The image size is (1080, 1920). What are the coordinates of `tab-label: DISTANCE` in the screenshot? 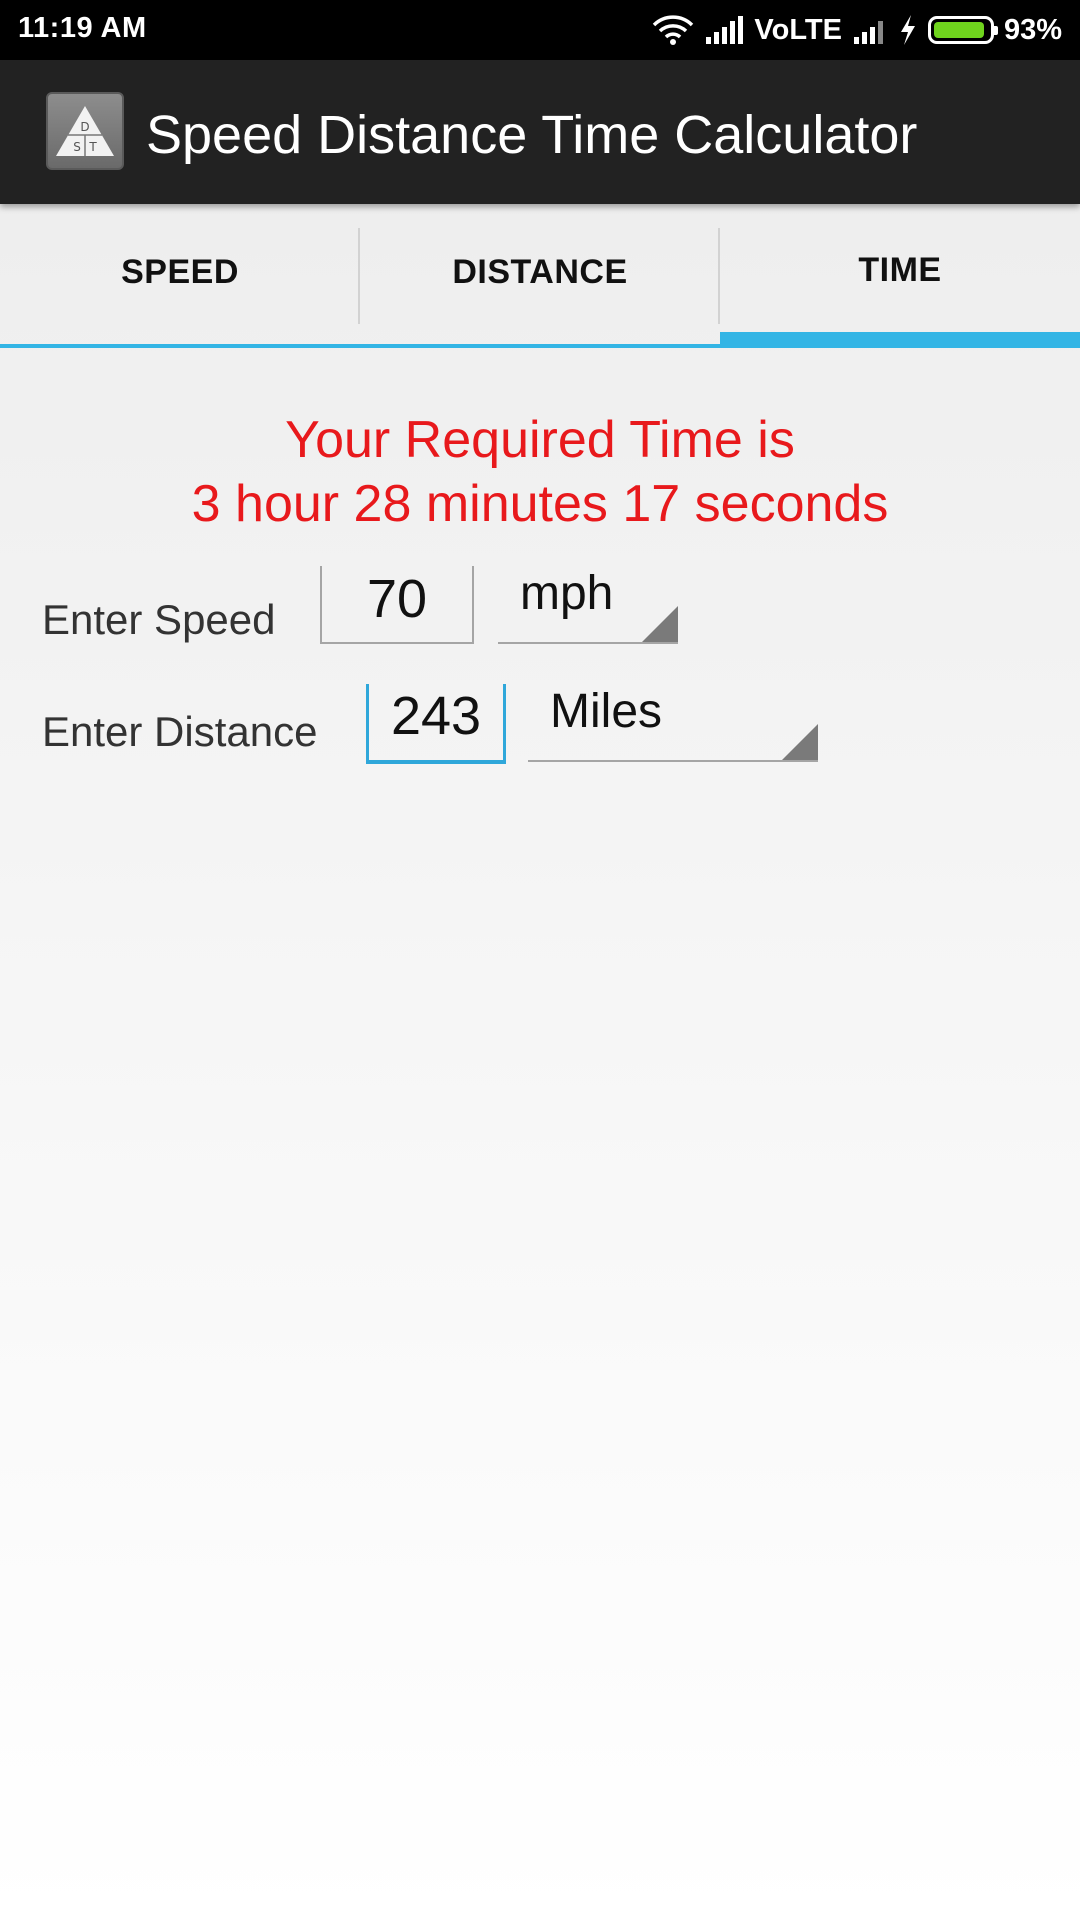 It's located at (540, 271).